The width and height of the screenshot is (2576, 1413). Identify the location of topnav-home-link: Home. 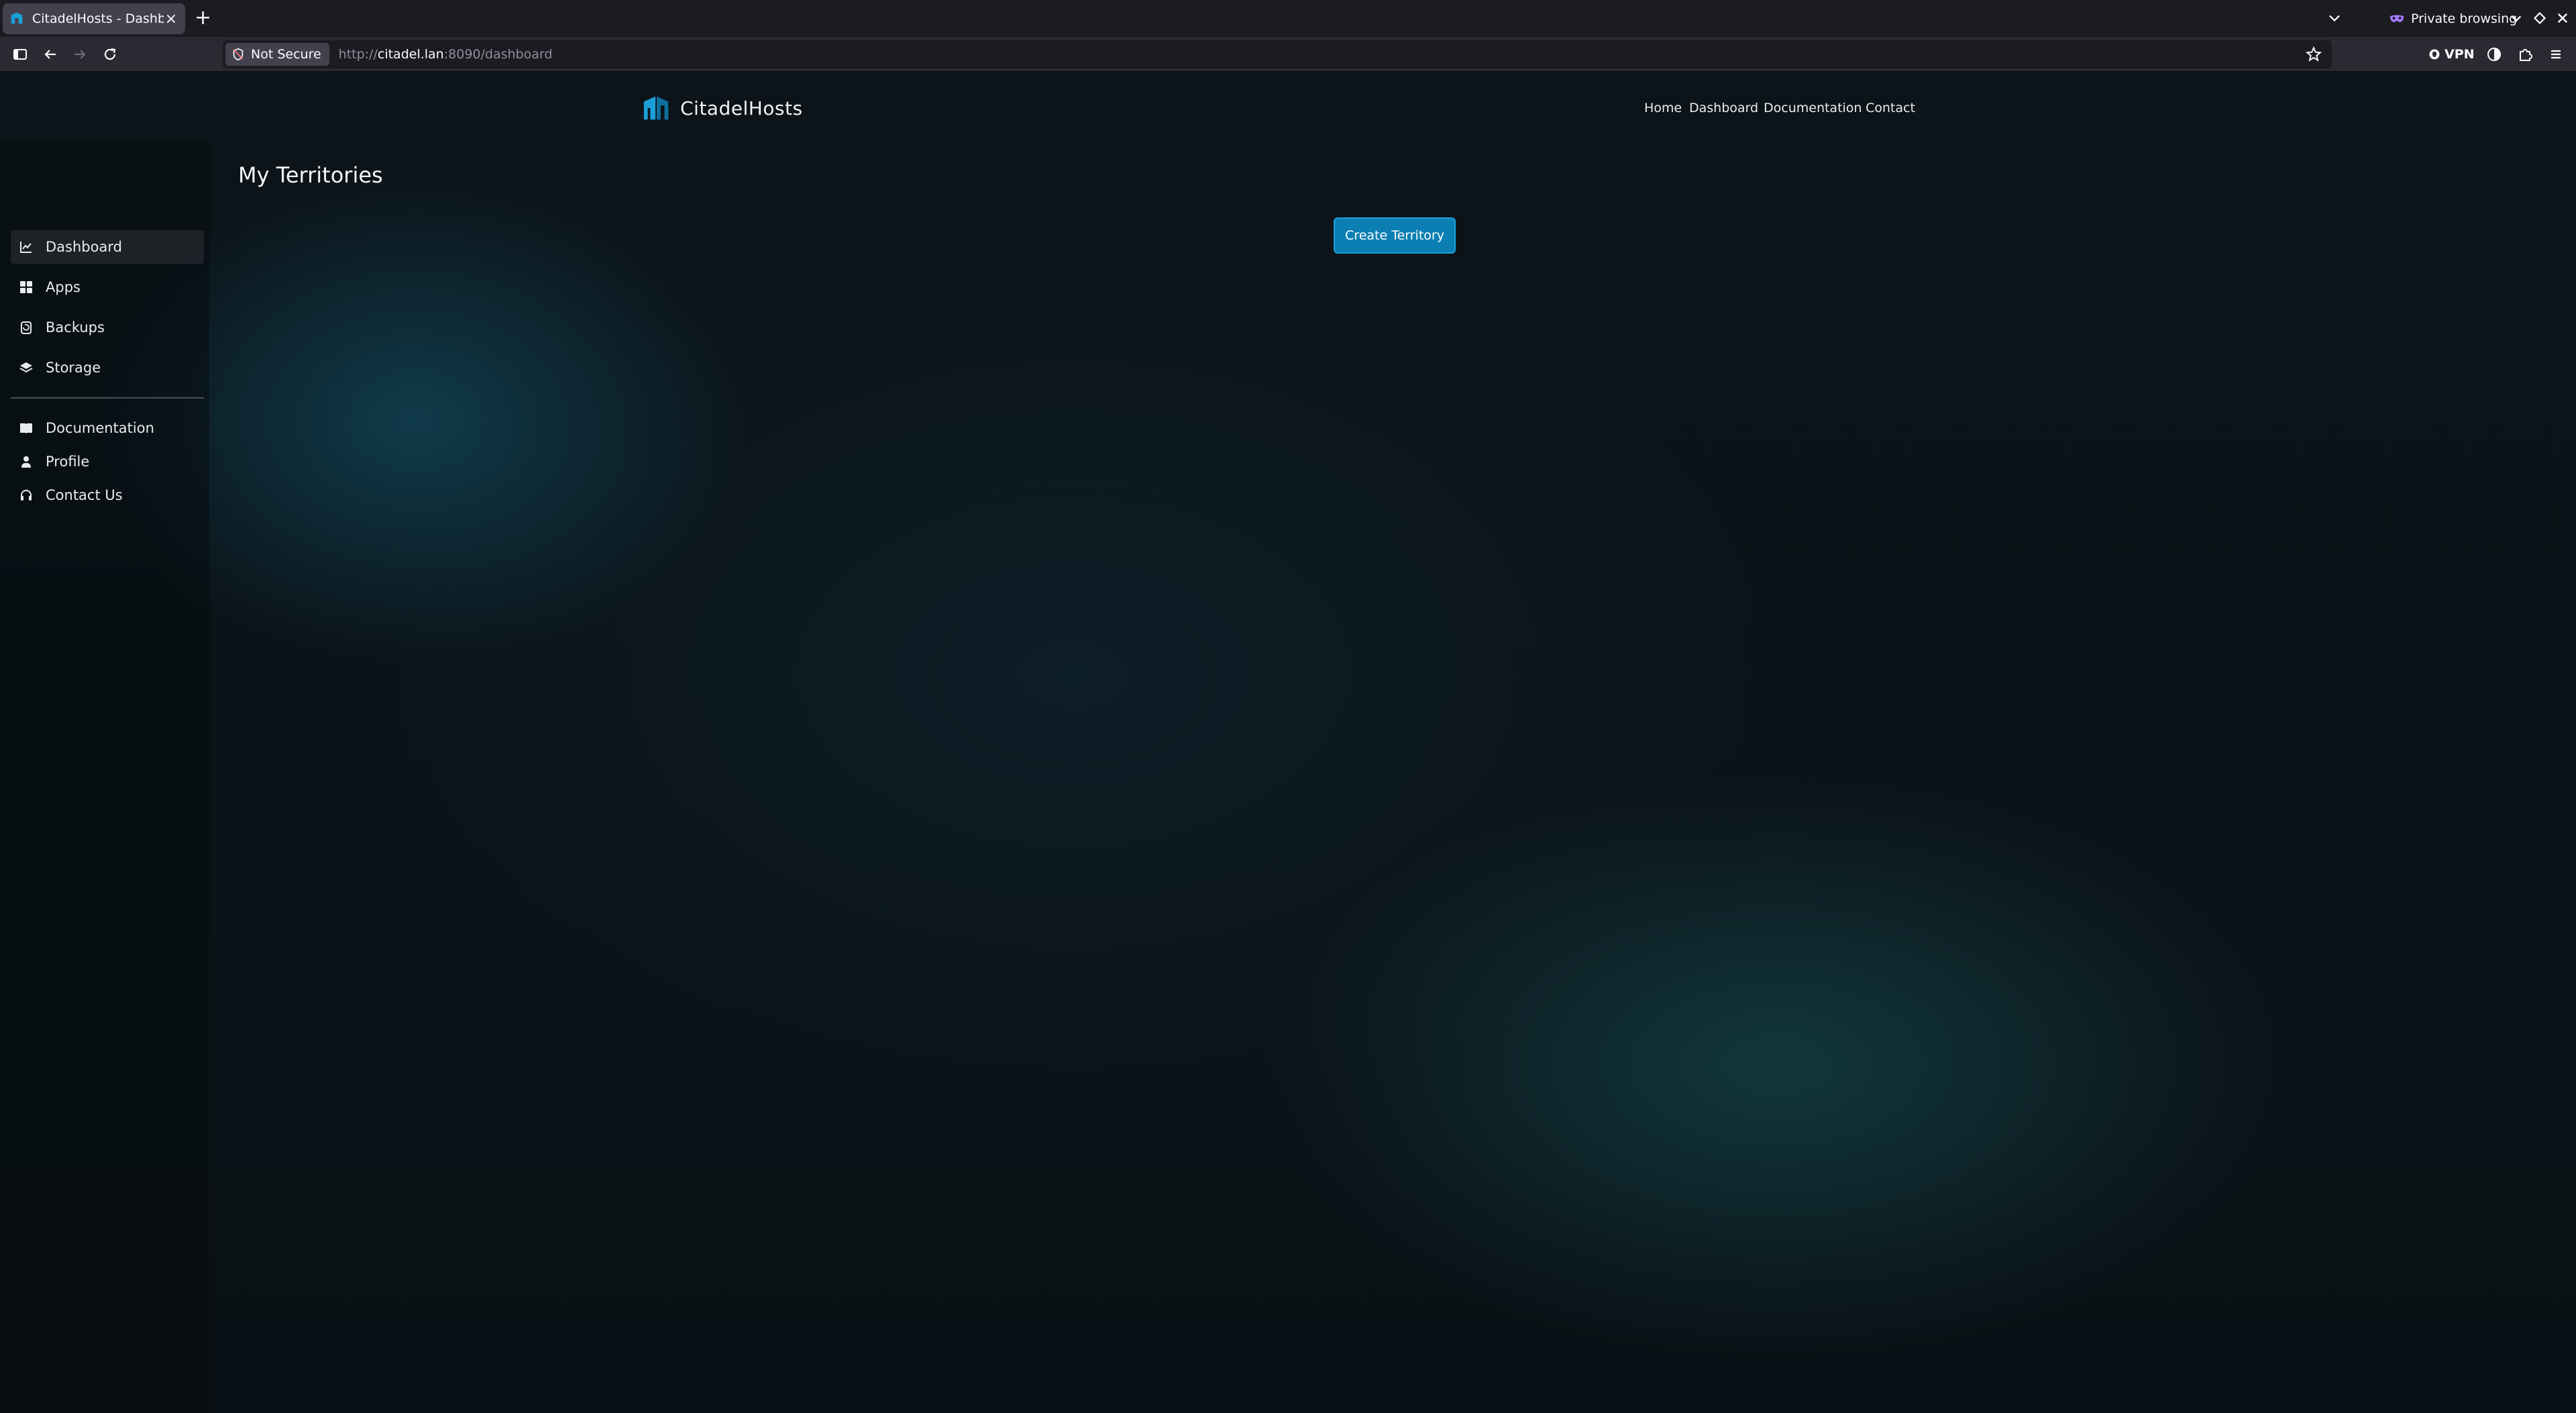
(1663, 108).